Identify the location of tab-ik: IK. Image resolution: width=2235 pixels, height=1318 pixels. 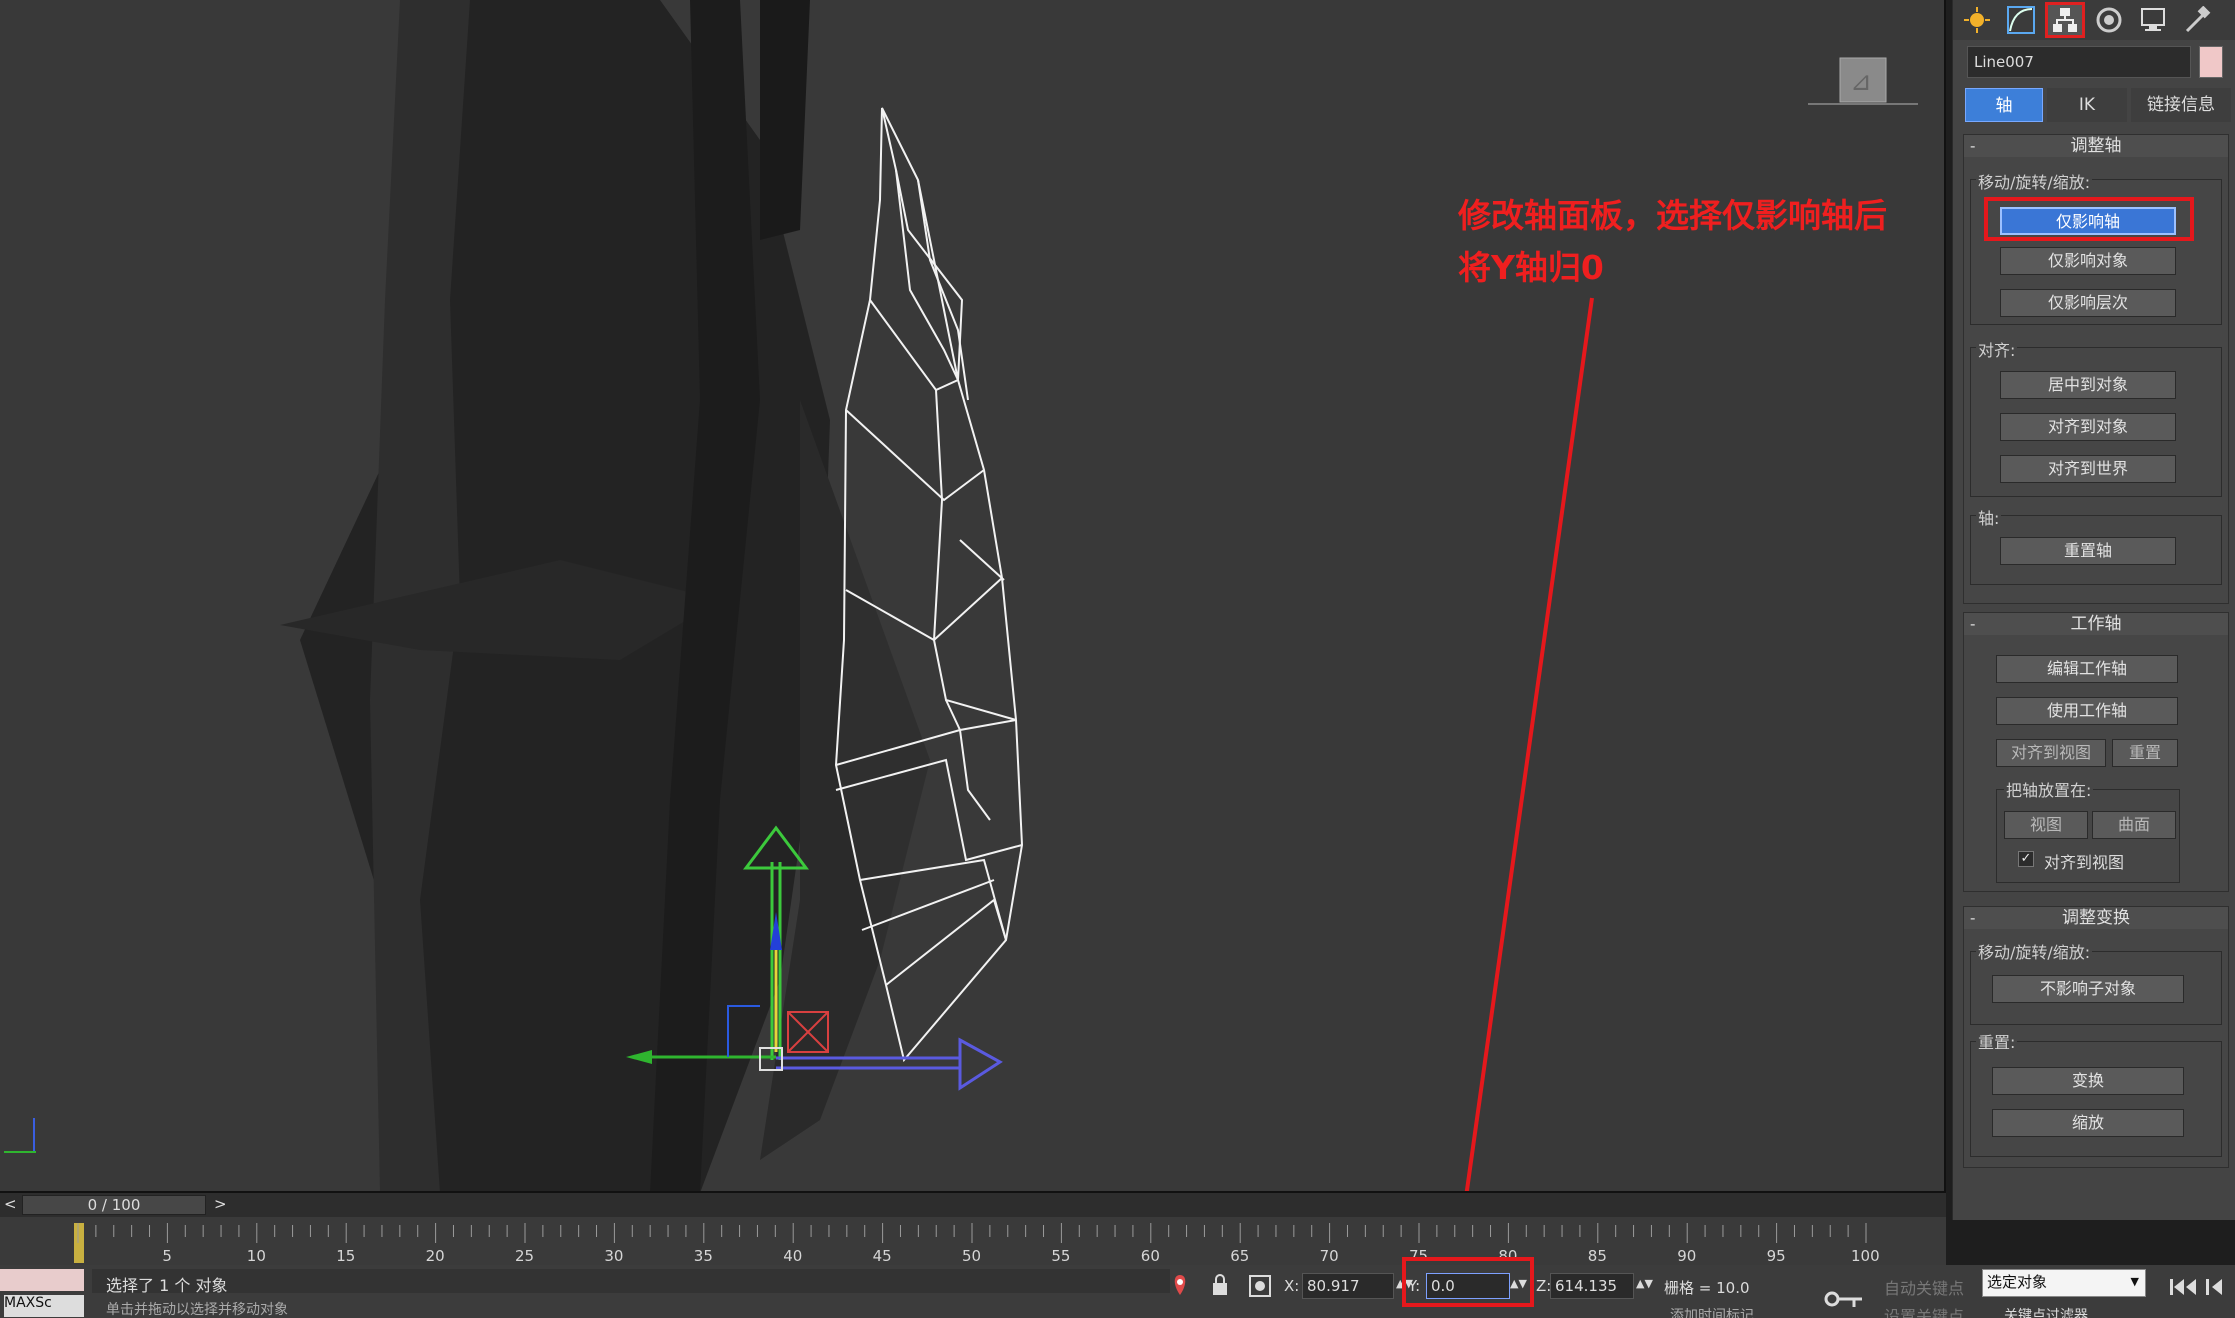
(2087, 105).